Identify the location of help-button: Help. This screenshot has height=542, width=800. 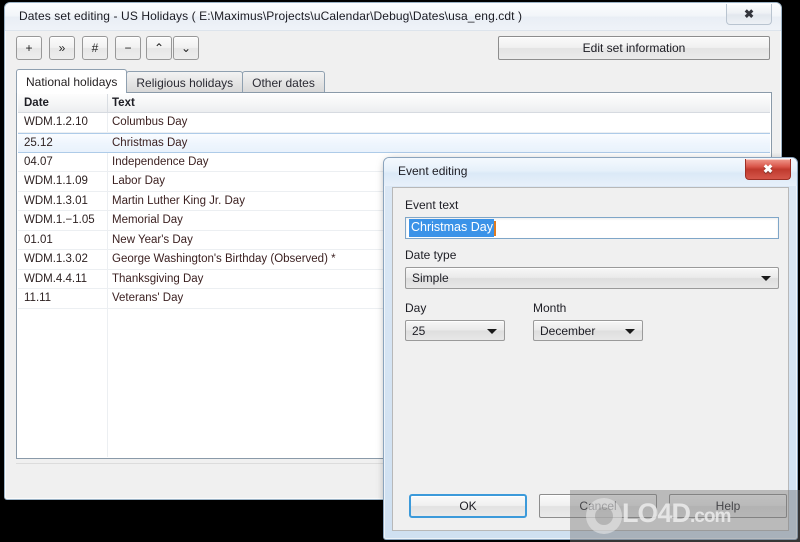
(728, 506).